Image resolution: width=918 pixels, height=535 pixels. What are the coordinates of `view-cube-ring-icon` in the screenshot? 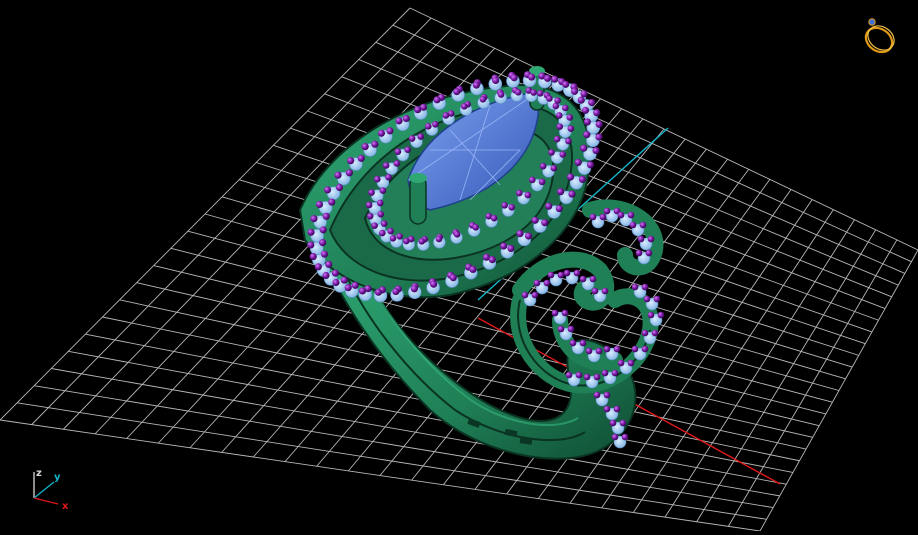 It's located at (879, 36).